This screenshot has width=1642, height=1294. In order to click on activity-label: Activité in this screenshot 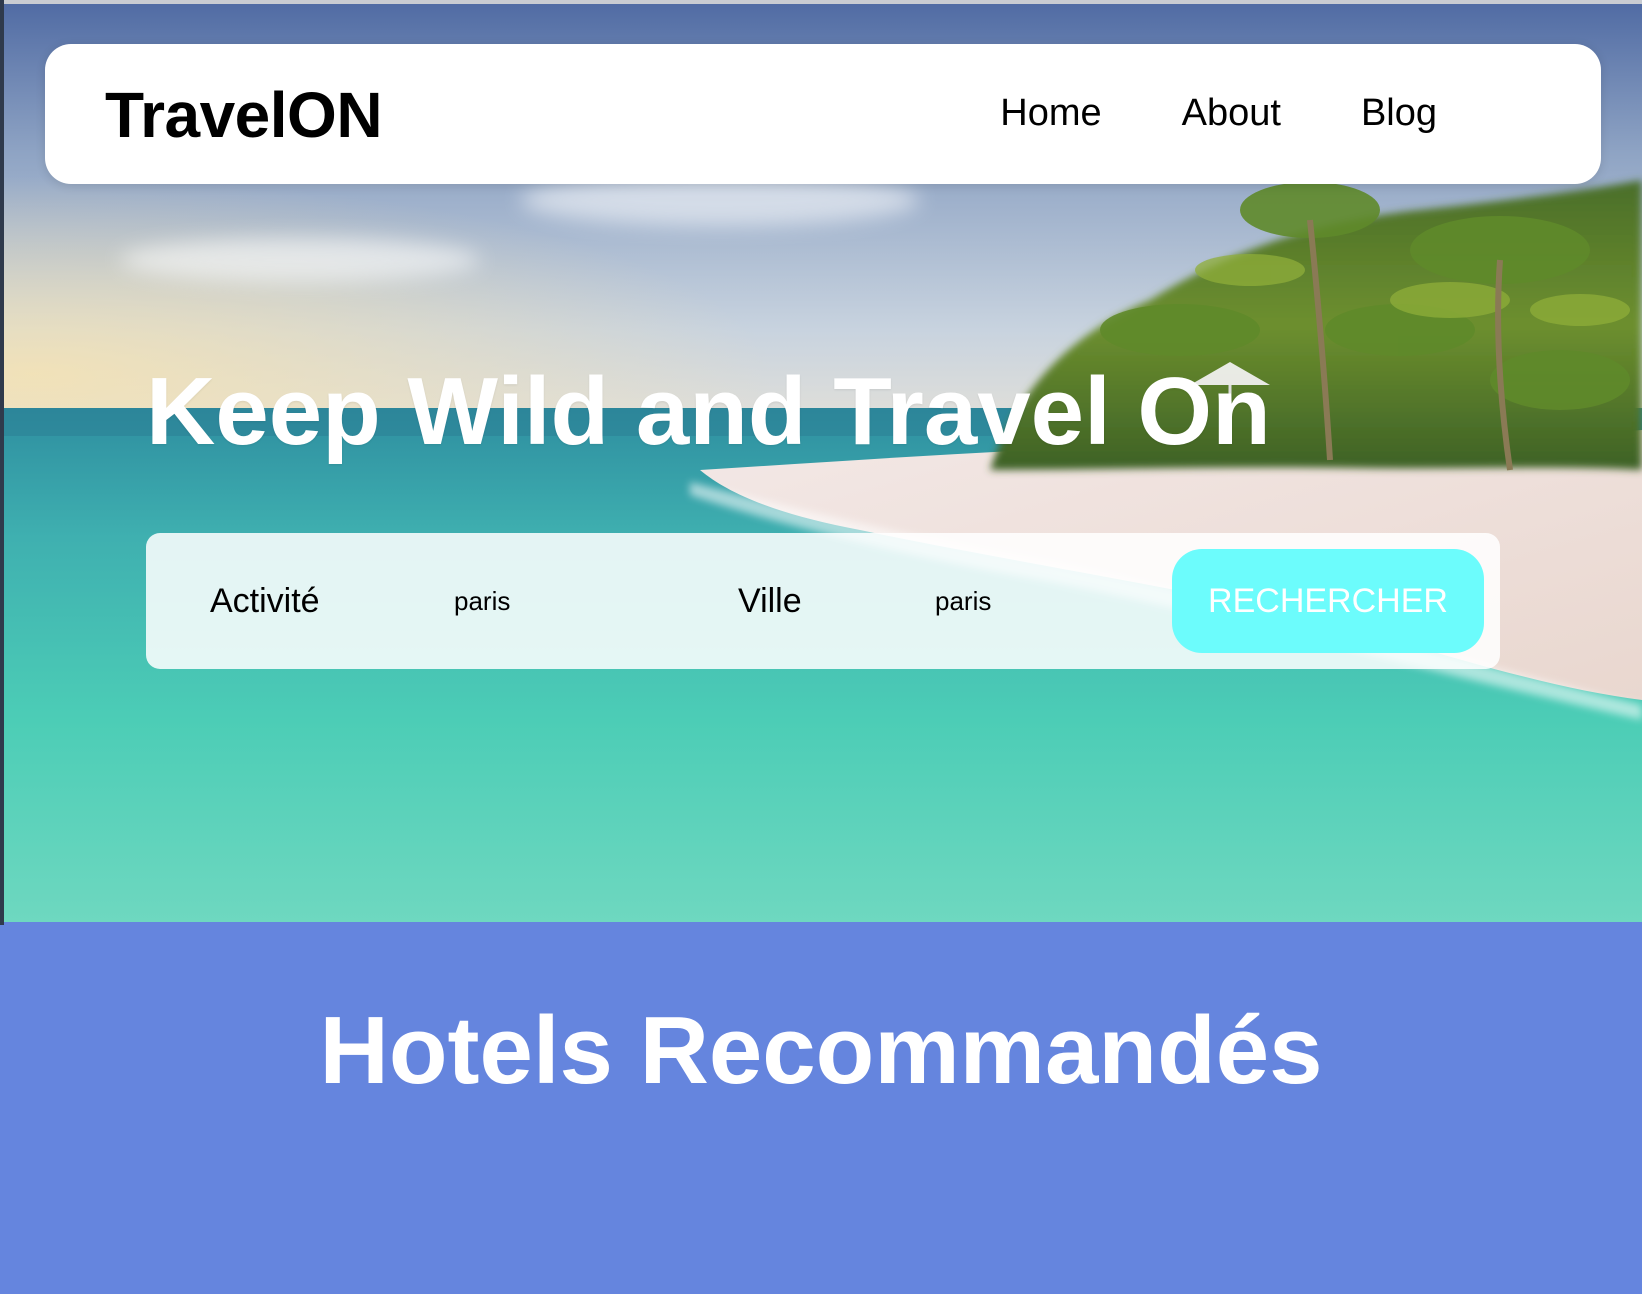, I will do `click(265, 601)`.